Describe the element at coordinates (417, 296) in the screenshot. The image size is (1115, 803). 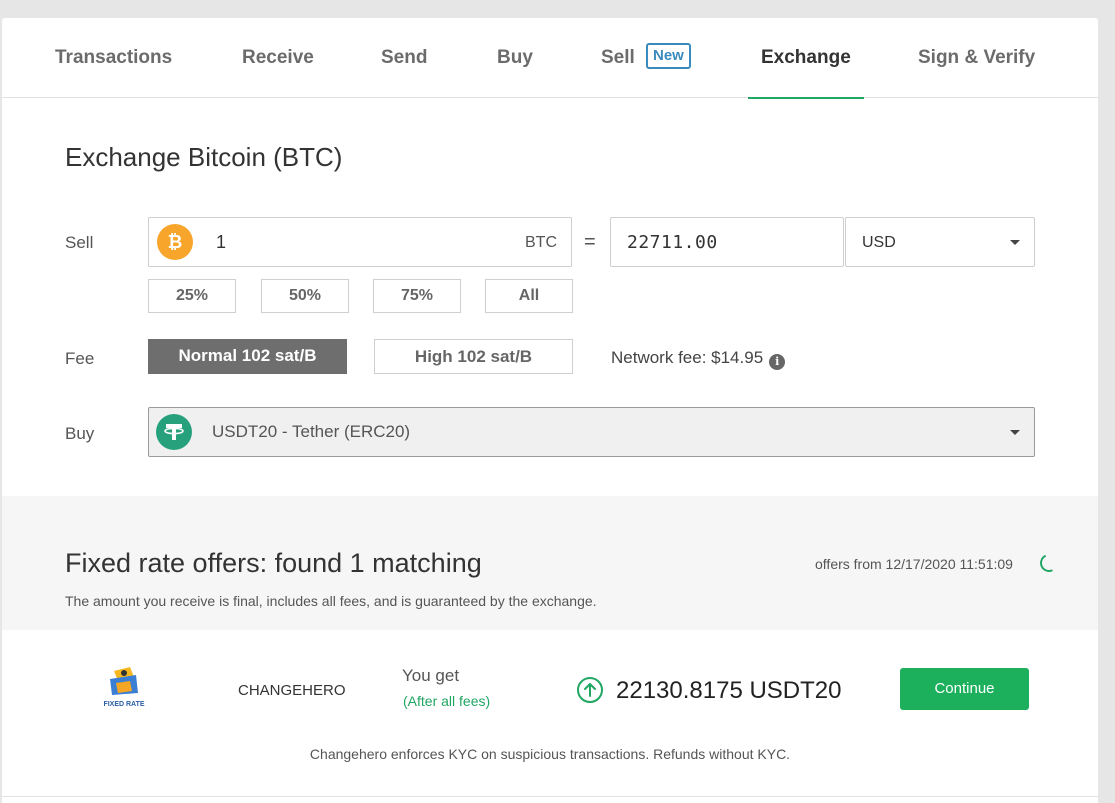
I see `percent-75-button: 75%` at that location.